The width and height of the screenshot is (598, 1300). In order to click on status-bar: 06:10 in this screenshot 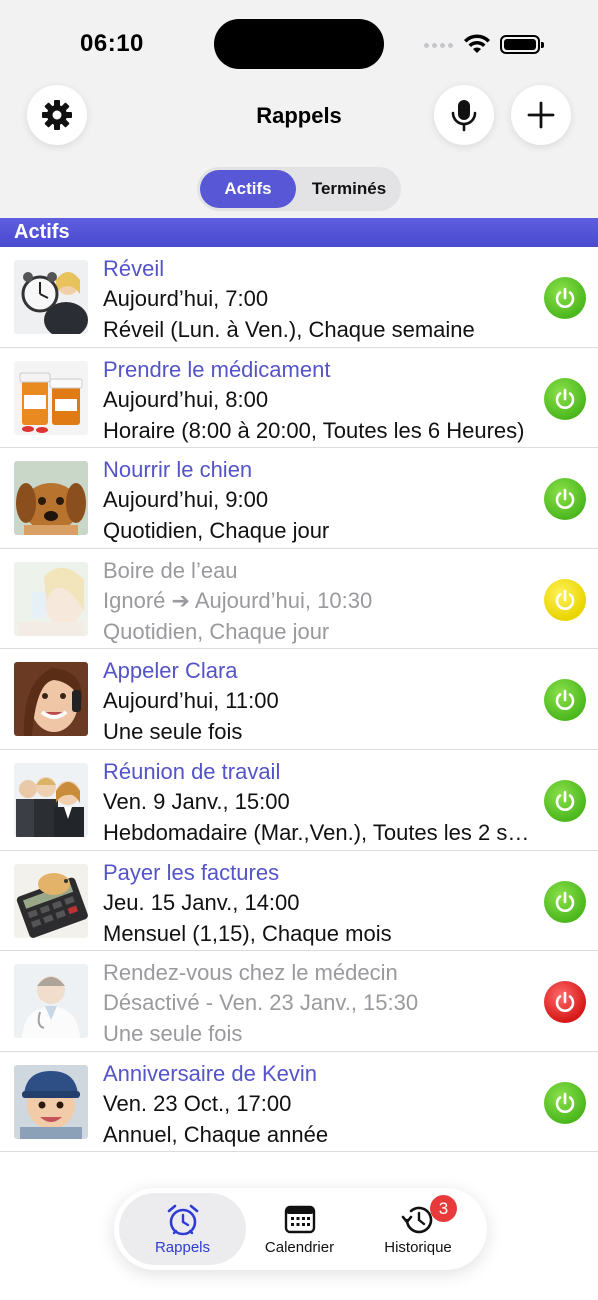, I will do `click(299, 44)`.